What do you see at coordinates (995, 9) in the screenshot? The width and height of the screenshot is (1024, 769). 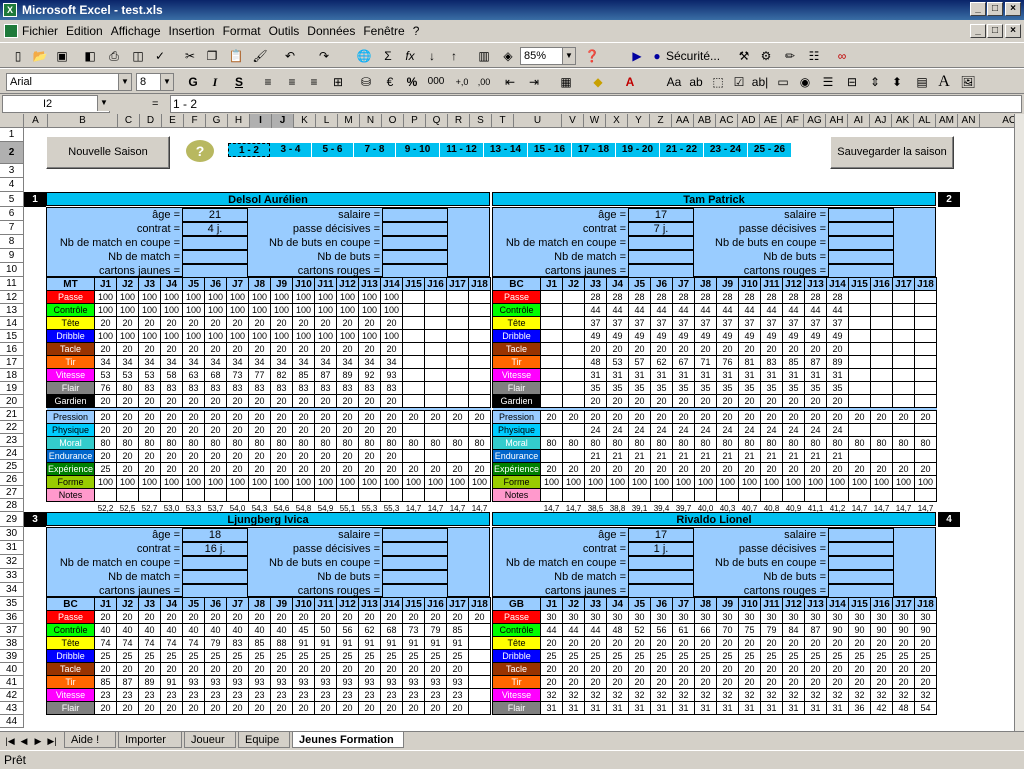 I see `maximize-button: □` at bounding box center [995, 9].